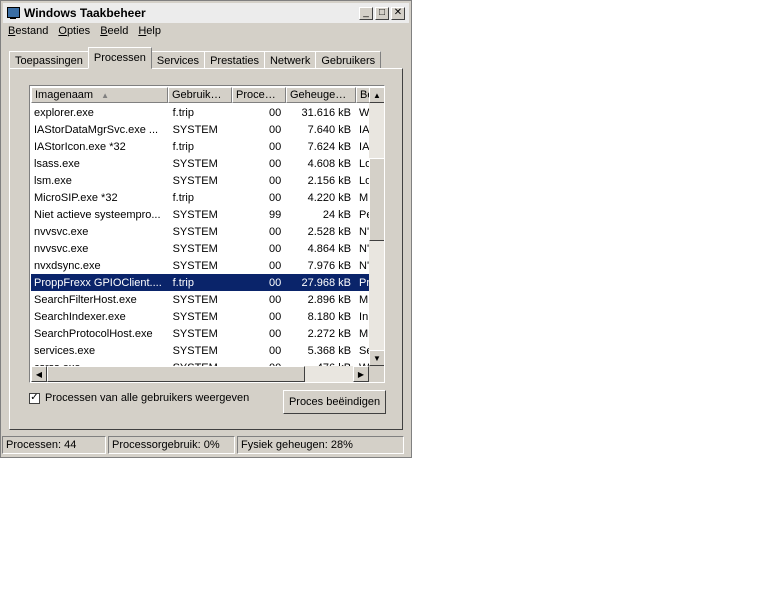 The image size is (768, 614). Describe the element at coordinates (200, 363) in the screenshot. I see `table-row: csrss.exeSYSTEM00476 kBW` at that location.